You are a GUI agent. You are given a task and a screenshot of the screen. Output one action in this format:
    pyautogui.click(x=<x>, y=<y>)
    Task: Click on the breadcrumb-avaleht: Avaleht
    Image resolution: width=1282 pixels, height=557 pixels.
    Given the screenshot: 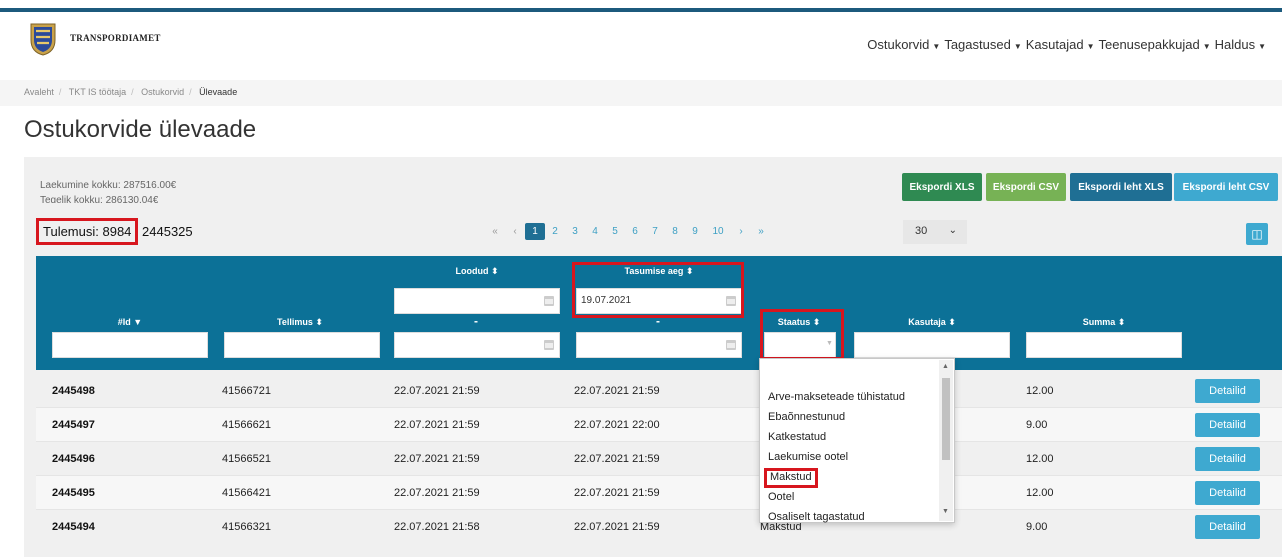 What is the action you would take?
    pyautogui.click(x=39, y=92)
    